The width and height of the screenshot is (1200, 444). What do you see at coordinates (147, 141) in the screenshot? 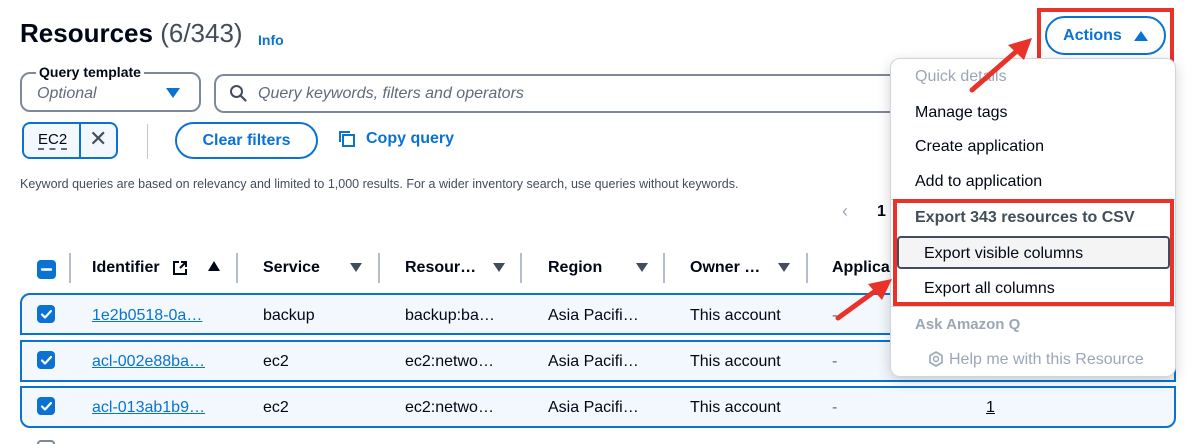
I see `divider` at bounding box center [147, 141].